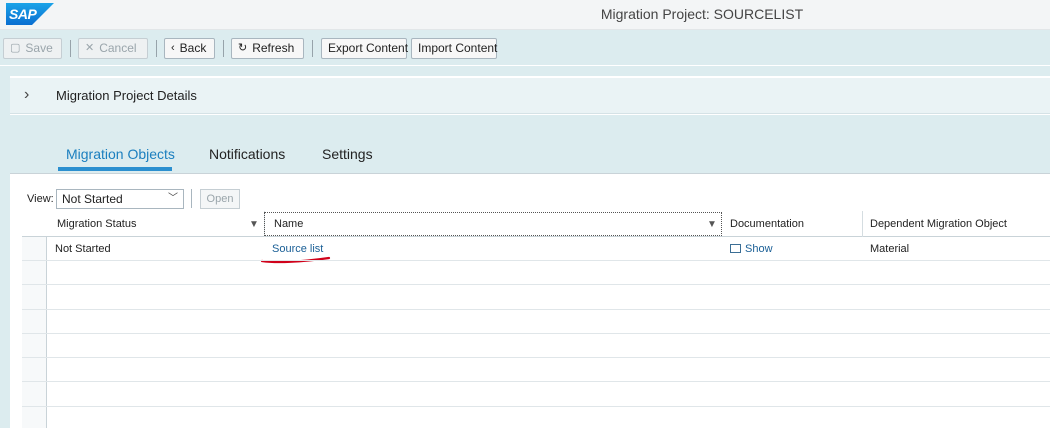  Describe the element at coordinates (759, 249) in the screenshot. I see `documentation-show-label: Show` at that location.